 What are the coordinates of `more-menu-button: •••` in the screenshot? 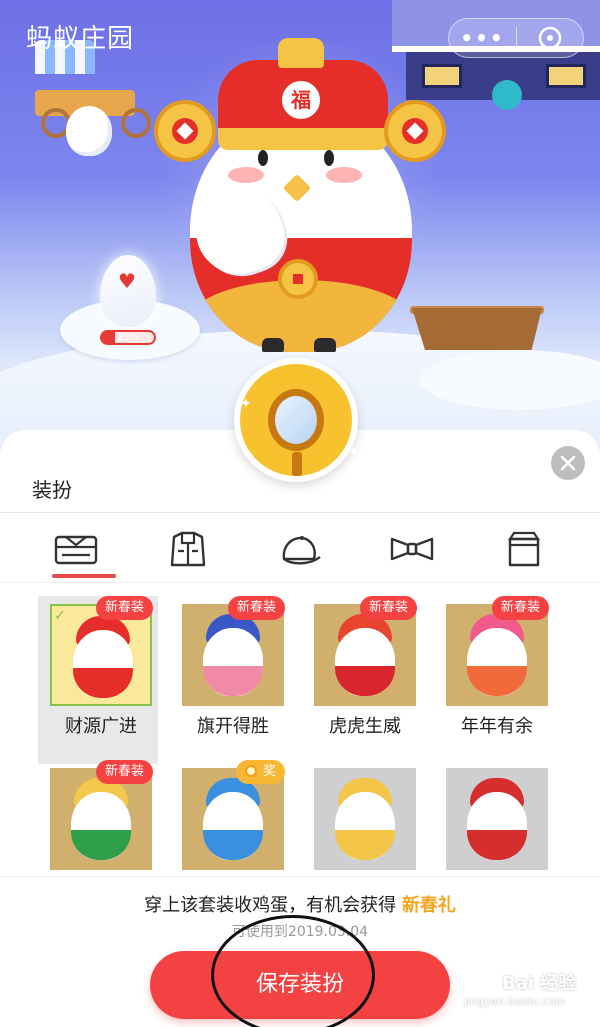 It's located at (482, 38).